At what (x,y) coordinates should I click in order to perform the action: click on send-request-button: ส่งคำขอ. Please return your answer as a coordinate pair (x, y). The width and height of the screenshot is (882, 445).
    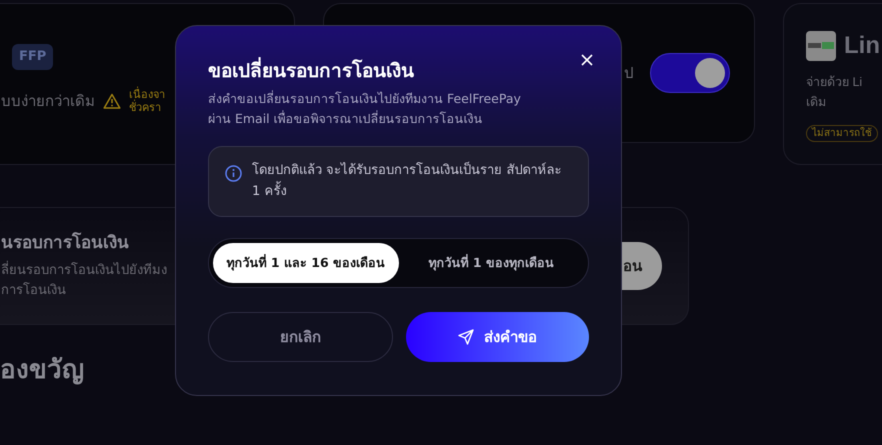
    Looking at the image, I should click on (497, 337).